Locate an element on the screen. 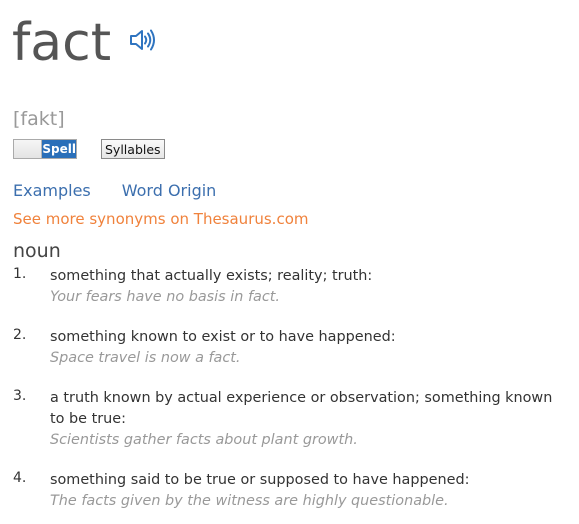 This screenshot has height=524, width=579. speaker-icon is located at coordinates (143, 40).